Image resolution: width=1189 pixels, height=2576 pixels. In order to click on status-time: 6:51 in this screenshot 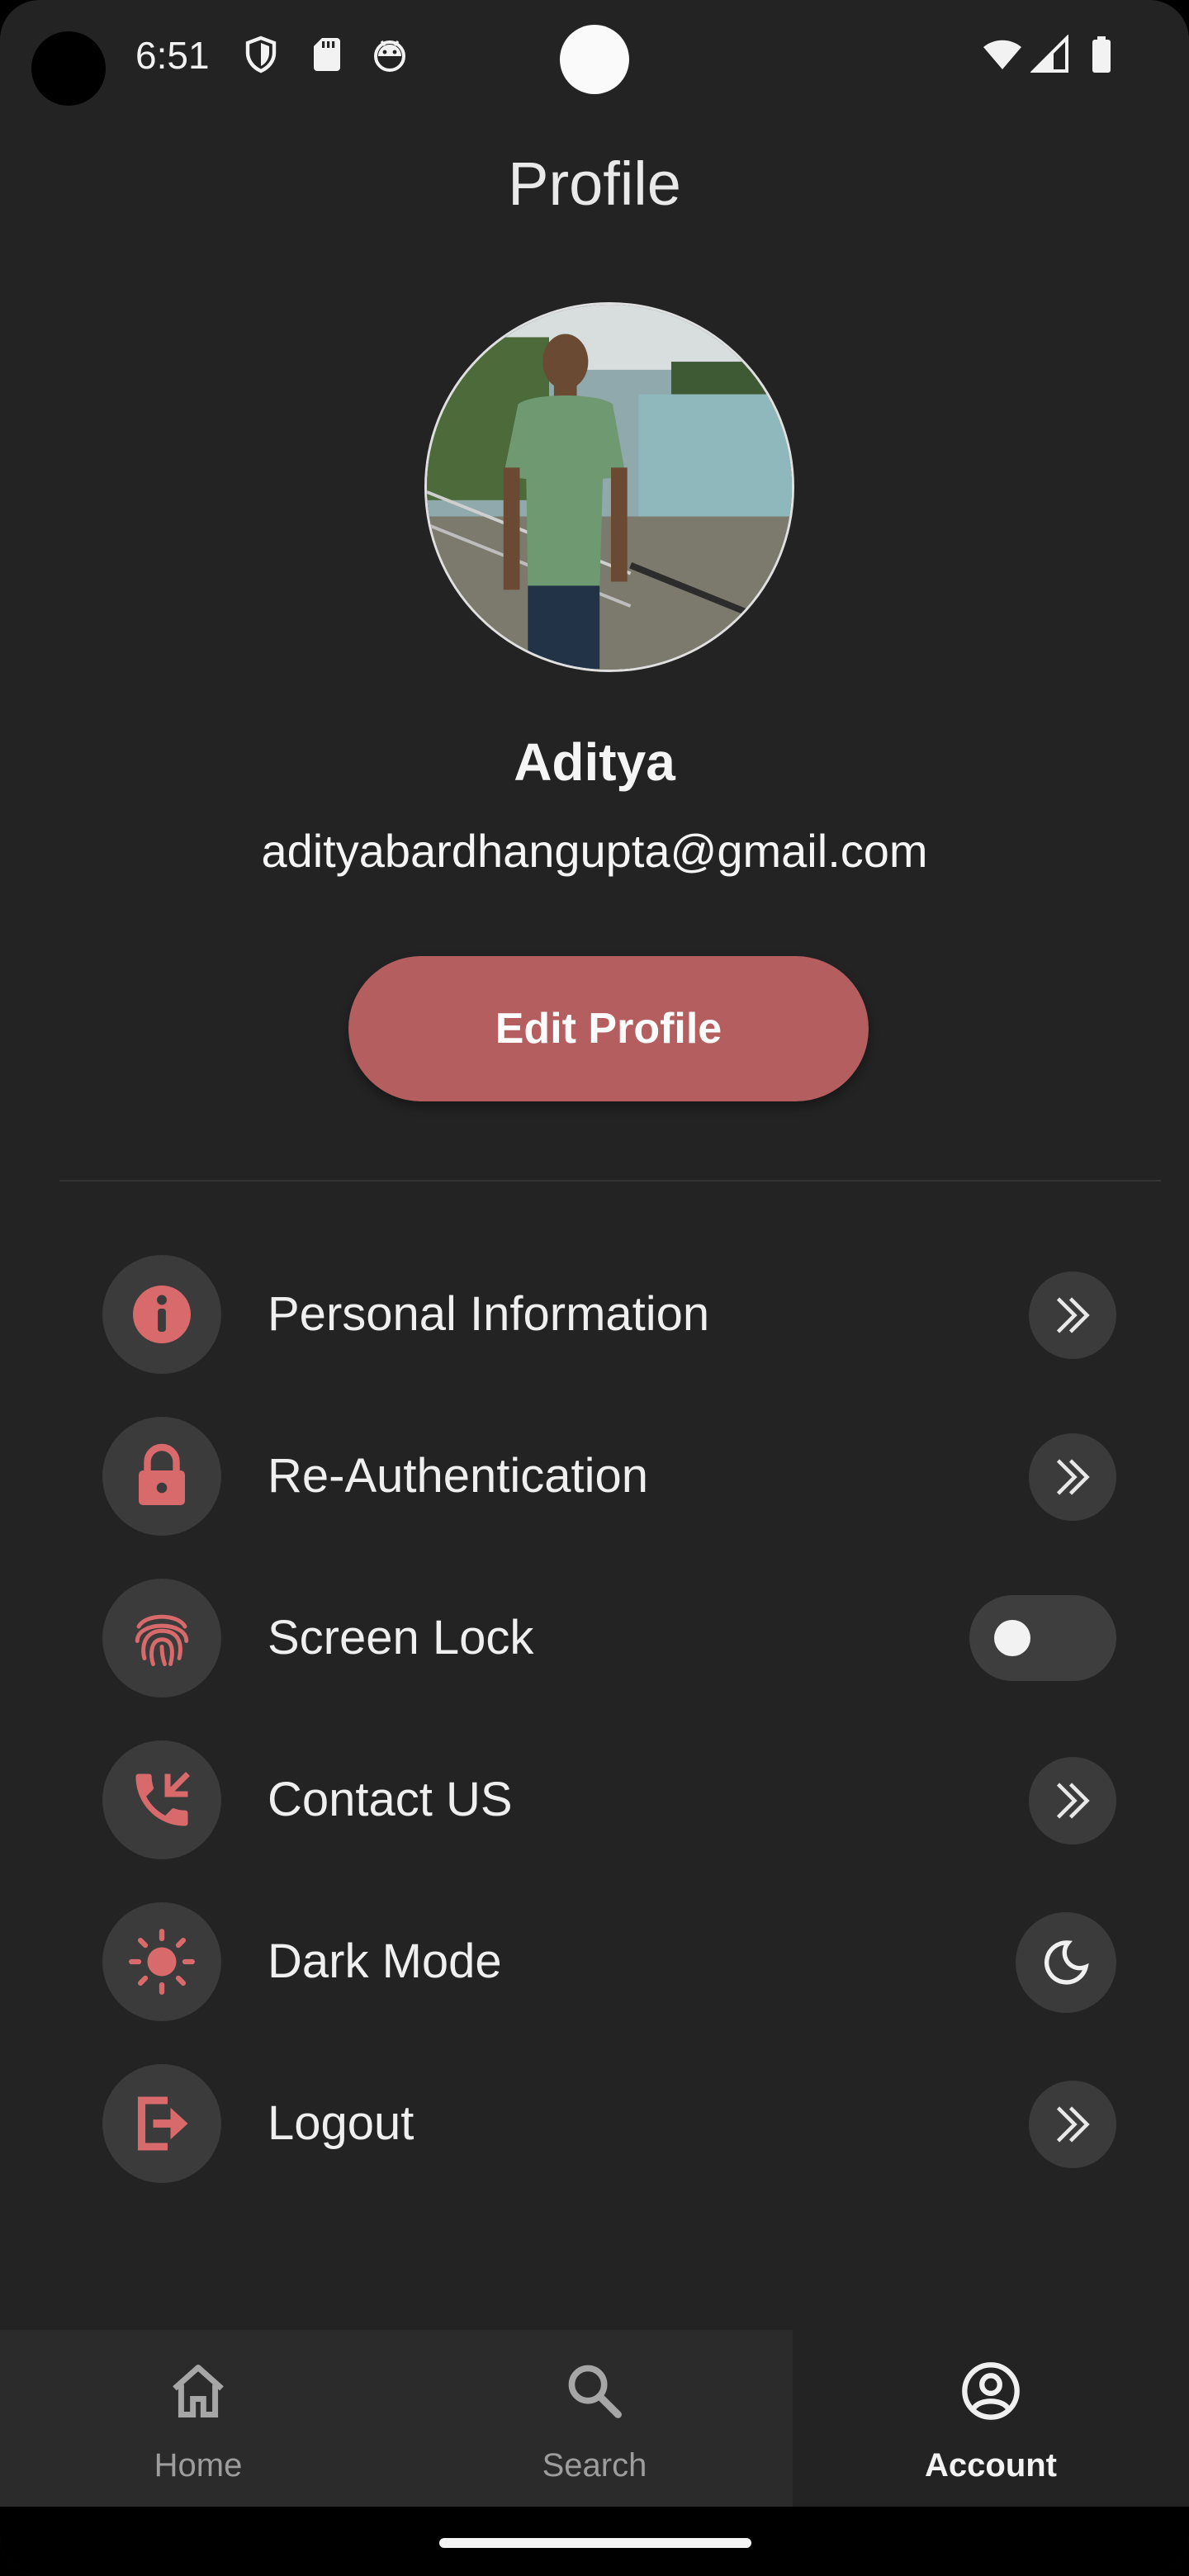, I will do `click(172, 55)`.